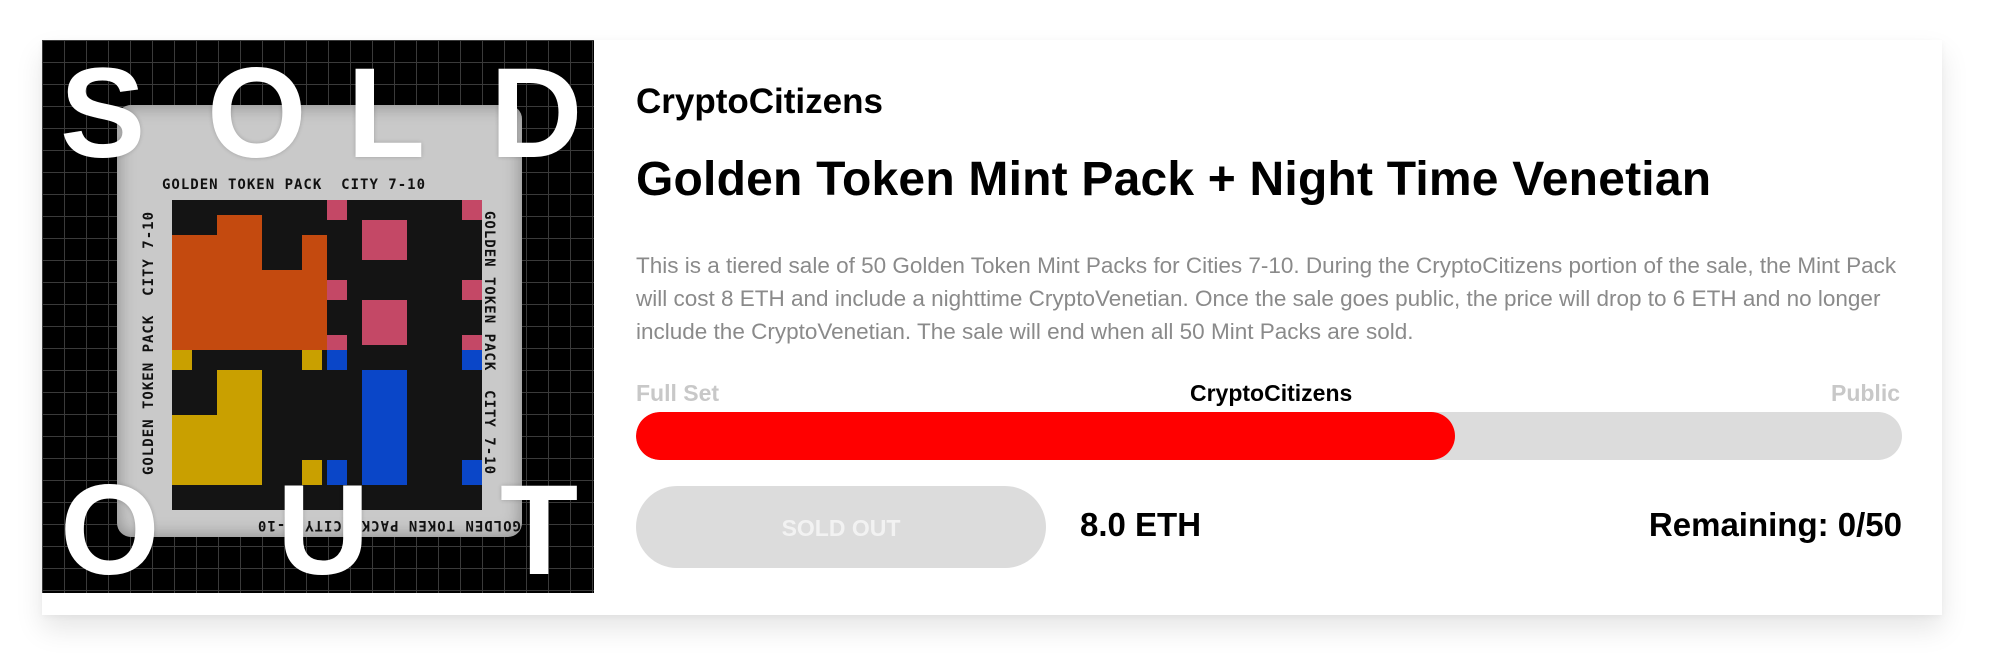 Image resolution: width=2000 pixels, height=663 pixels. What do you see at coordinates (1775, 524) in the screenshot?
I see `remaining-count: Remaining: 0/50` at bounding box center [1775, 524].